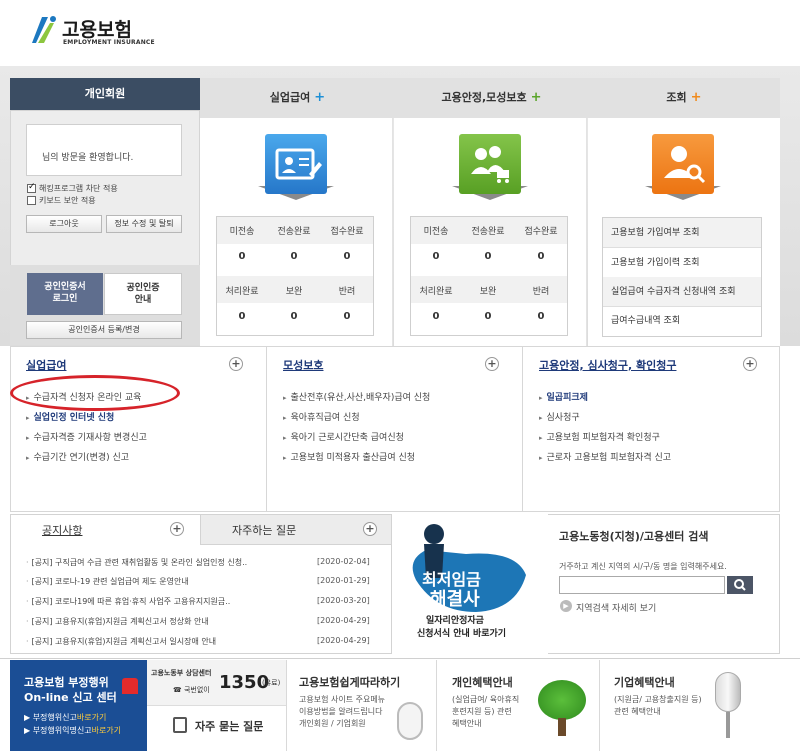 Image resolution: width=800 pixels, height=751 pixels. I want to click on report-link1: ▶ 부정행위신고바로가기, so click(65, 717).